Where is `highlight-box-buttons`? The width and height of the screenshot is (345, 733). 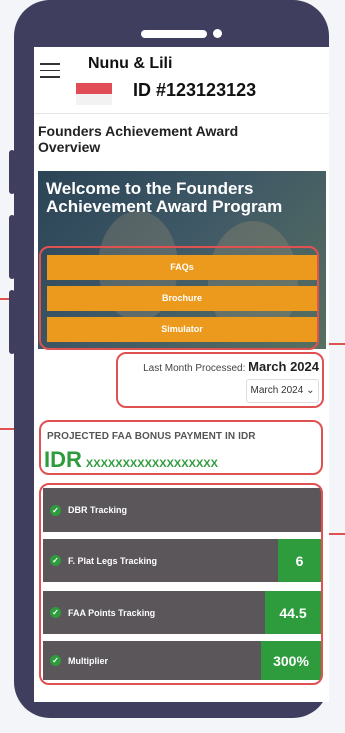 highlight-box-buttons is located at coordinates (179, 298).